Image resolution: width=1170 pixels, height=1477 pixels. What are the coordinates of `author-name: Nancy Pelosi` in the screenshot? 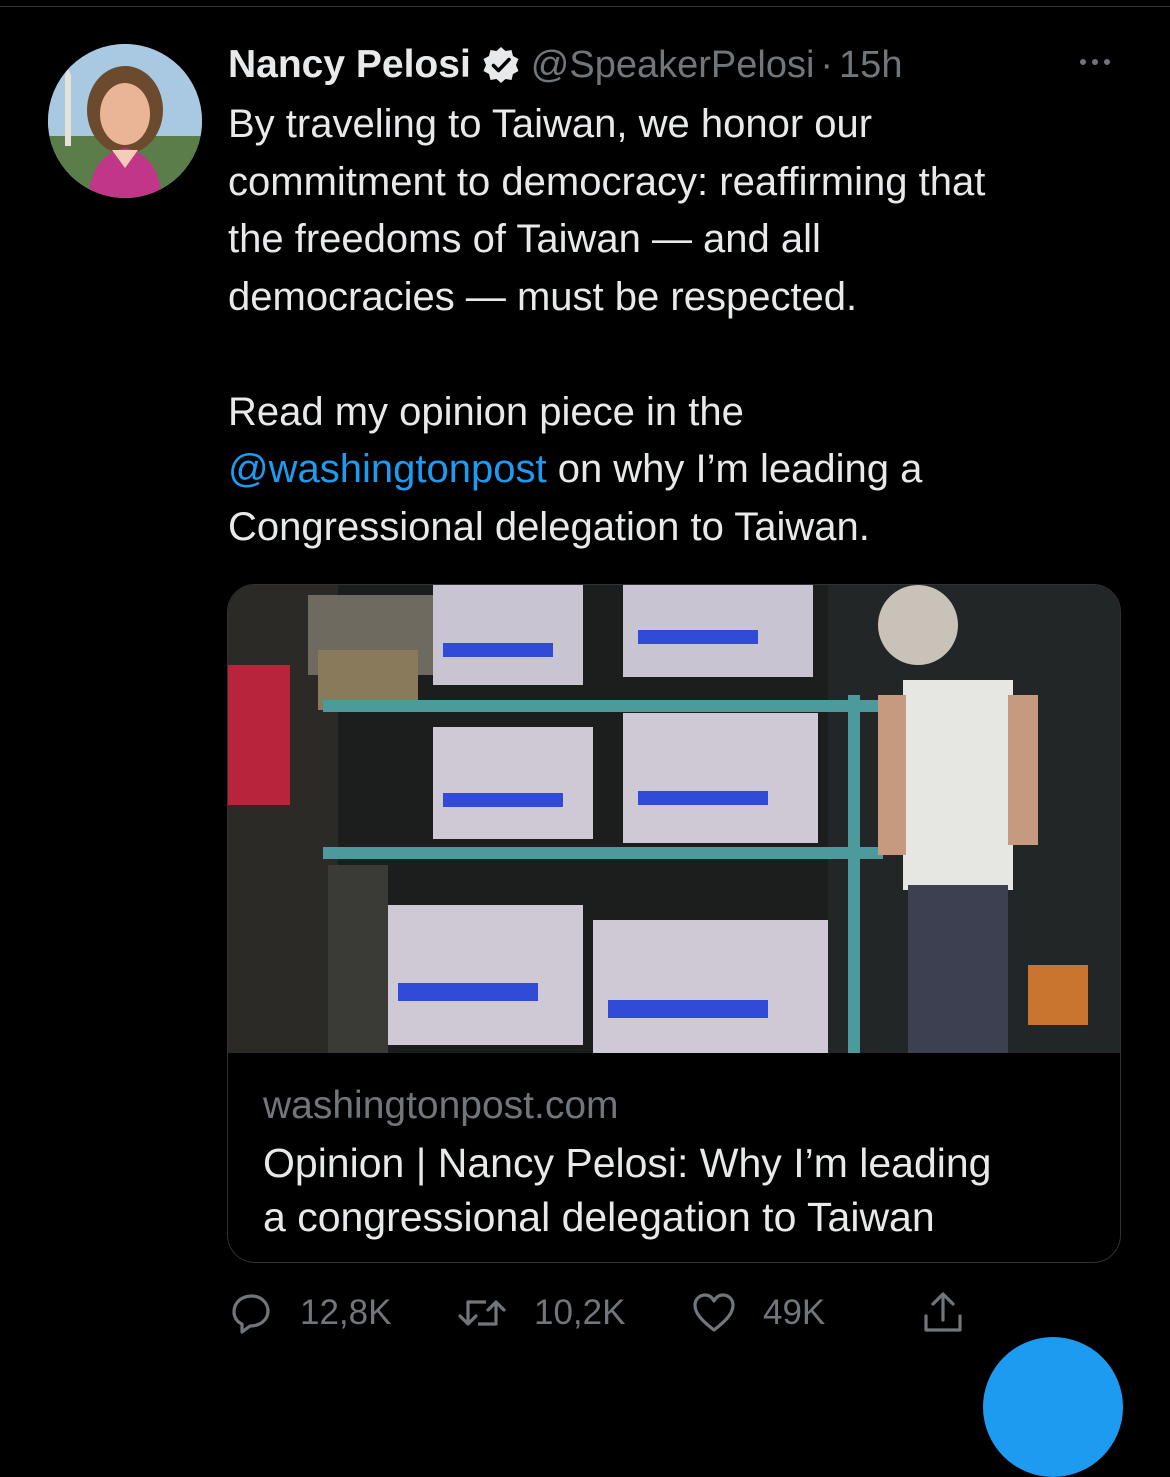 It's located at (349, 65).